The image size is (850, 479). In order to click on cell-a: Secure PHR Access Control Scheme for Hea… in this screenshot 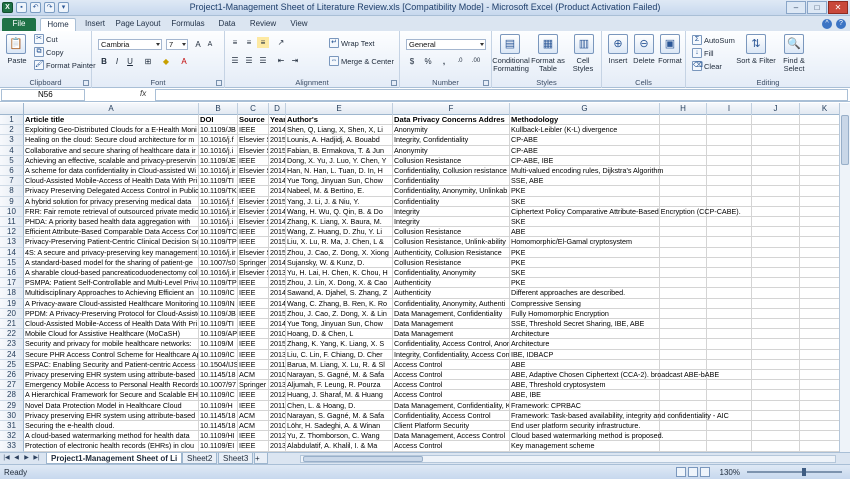, I will do `click(111, 354)`.